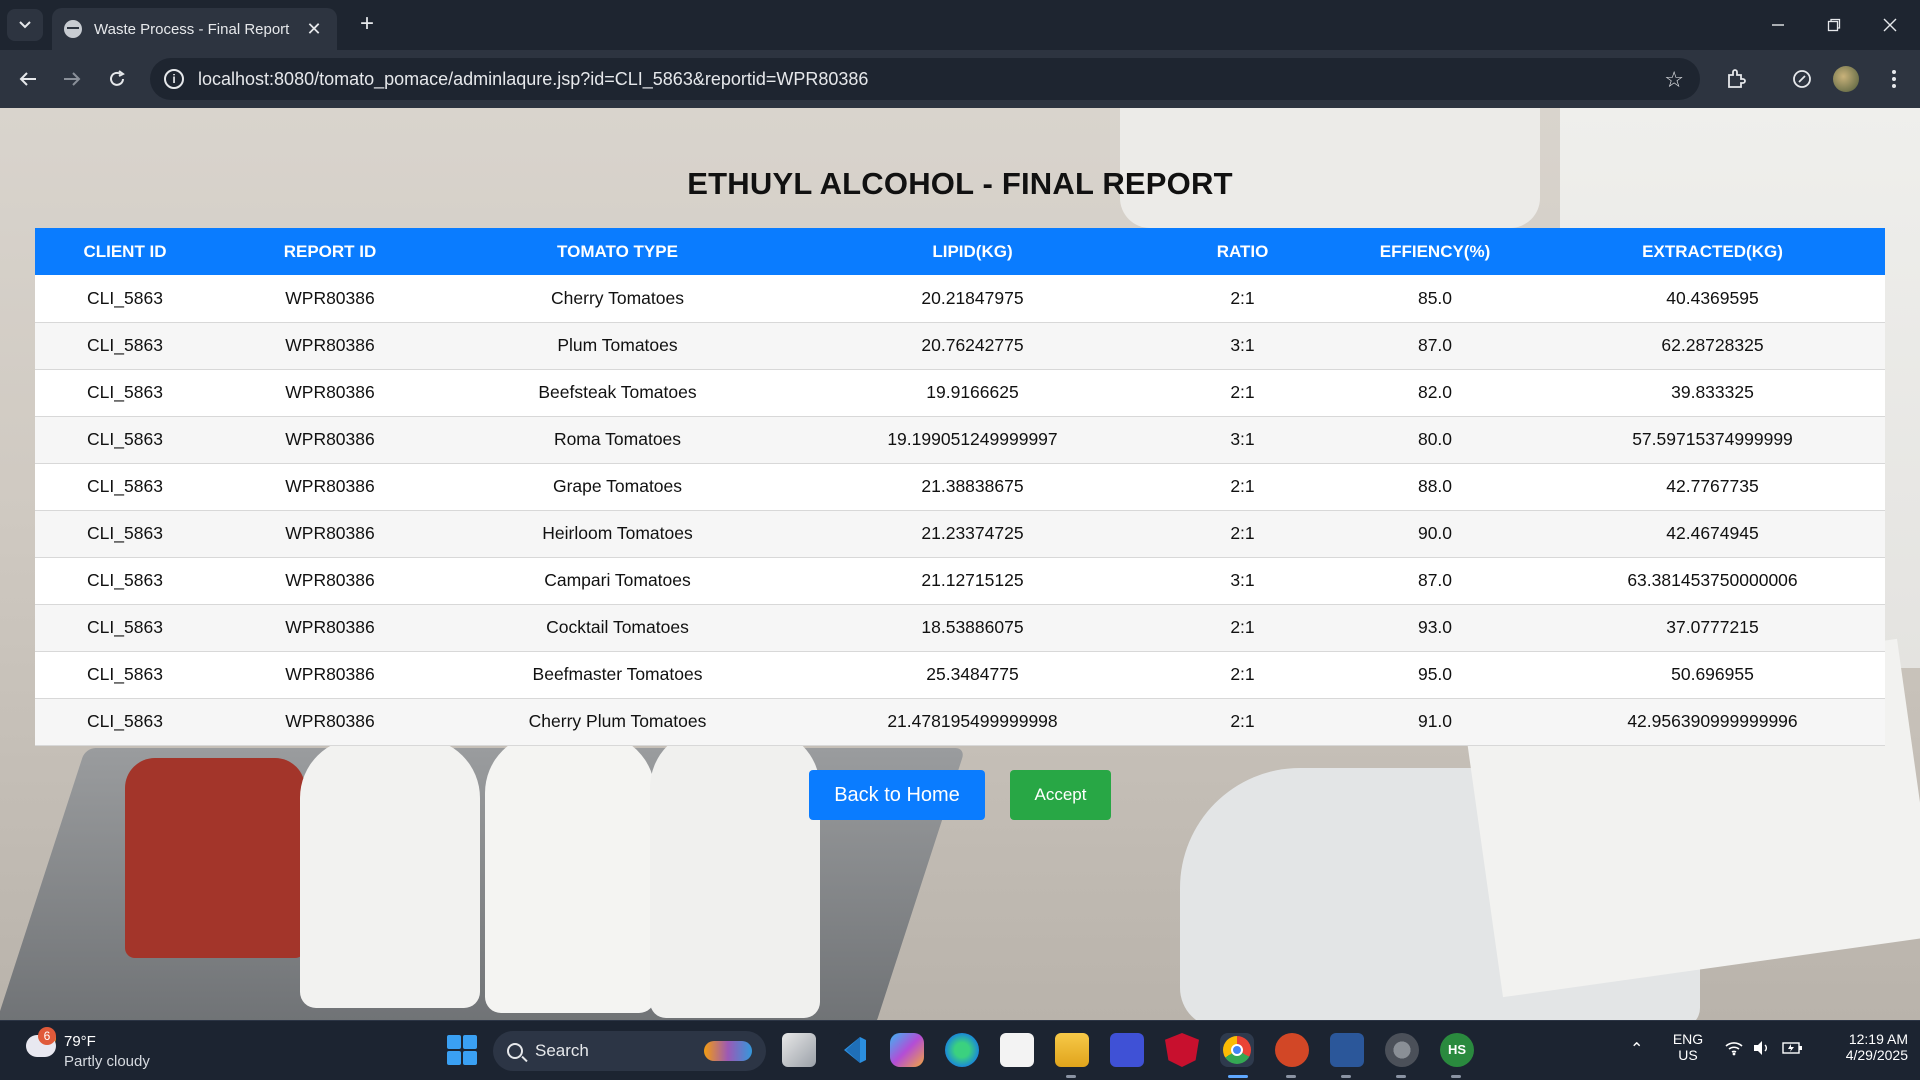 This screenshot has width=1920, height=1080. I want to click on tab-search-button, so click(25, 25).